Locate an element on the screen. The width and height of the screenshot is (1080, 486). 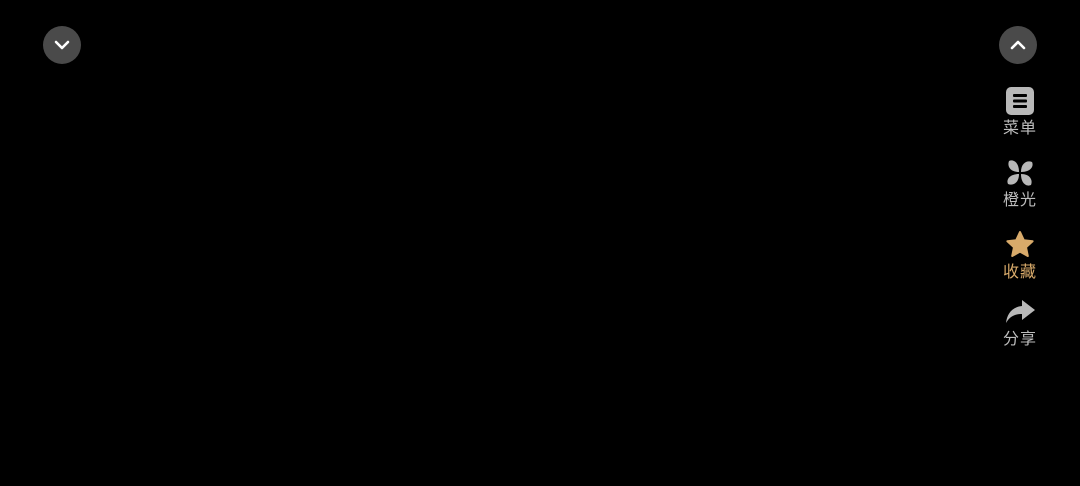
expand-button is located at coordinates (1018, 45).